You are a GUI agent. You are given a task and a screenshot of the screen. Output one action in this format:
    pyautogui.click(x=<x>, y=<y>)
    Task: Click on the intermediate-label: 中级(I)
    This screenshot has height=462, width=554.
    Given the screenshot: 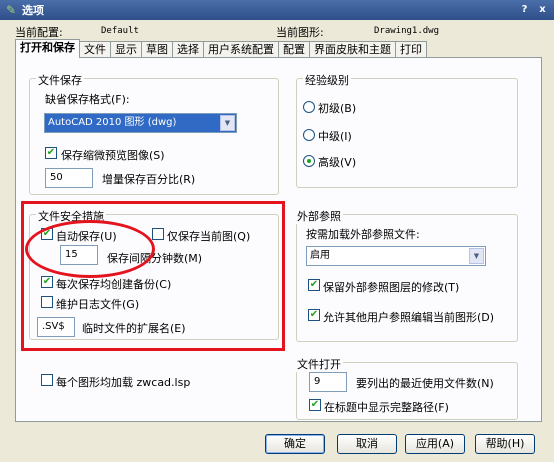 What is the action you would take?
    pyautogui.click(x=335, y=136)
    